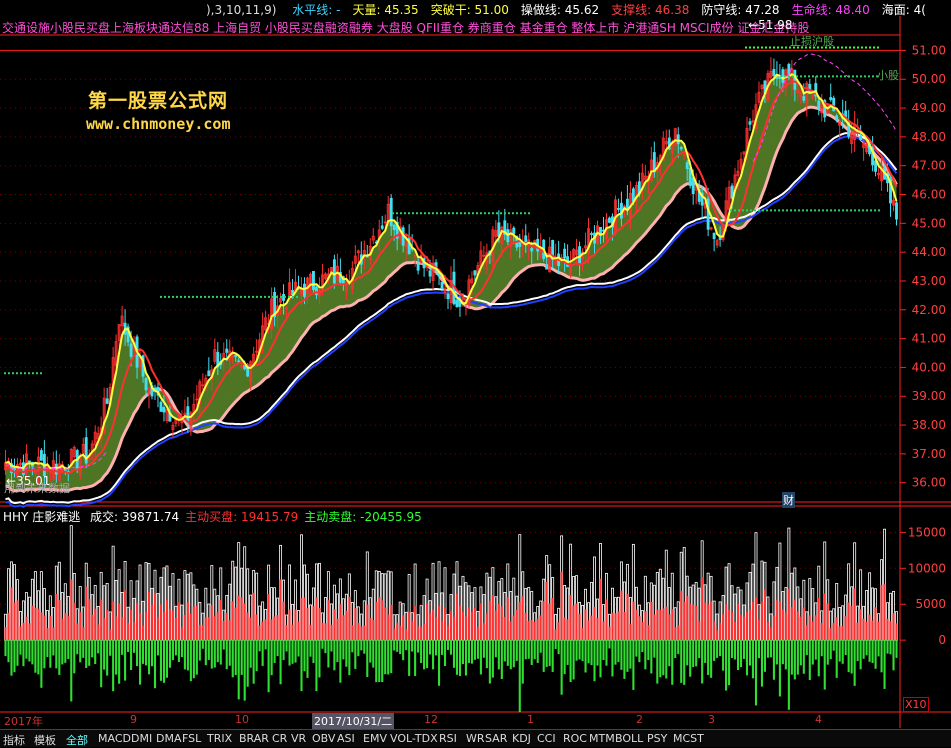 The width and height of the screenshot is (951, 748). What do you see at coordinates (323, 738) in the screenshot?
I see `tab-obv: OBV` at bounding box center [323, 738].